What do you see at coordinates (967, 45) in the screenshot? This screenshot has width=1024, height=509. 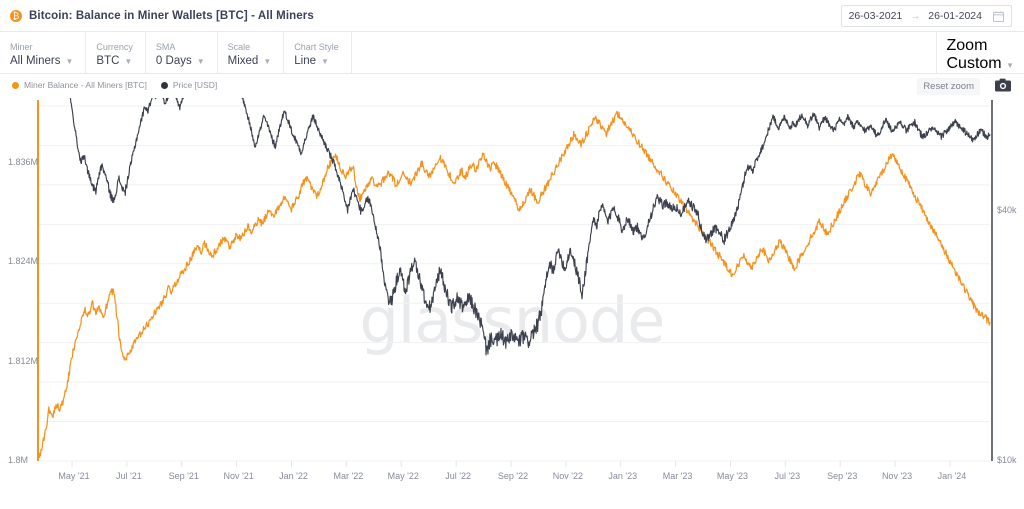 I see `dropdown-zoom-label: Zoom` at bounding box center [967, 45].